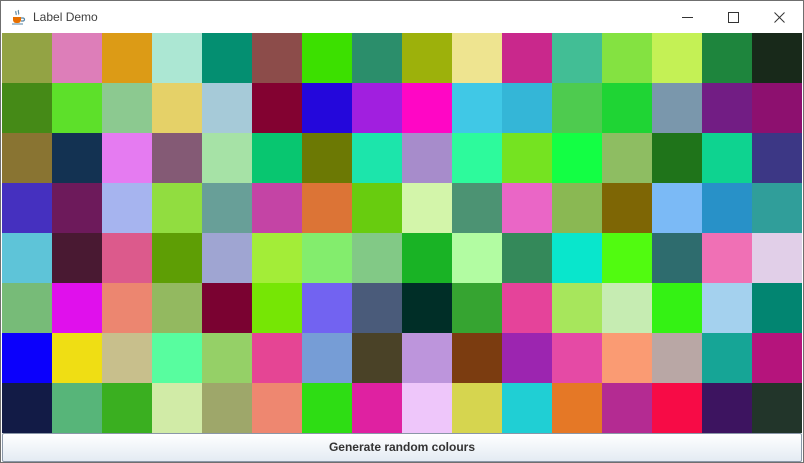  Describe the element at coordinates (402, 447) in the screenshot. I see `generate-random-colours-button: Generate random colours` at that location.